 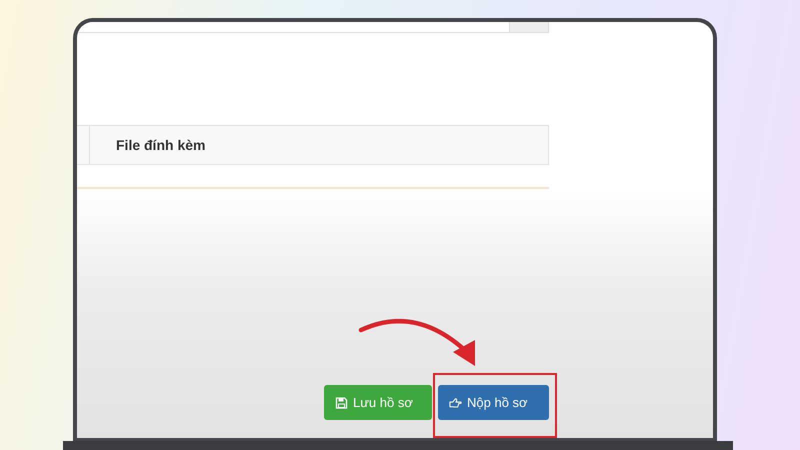 What do you see at coordinates (528, 27) in the screenshot?
I see `field-addon` at bounding box center [528, 27].